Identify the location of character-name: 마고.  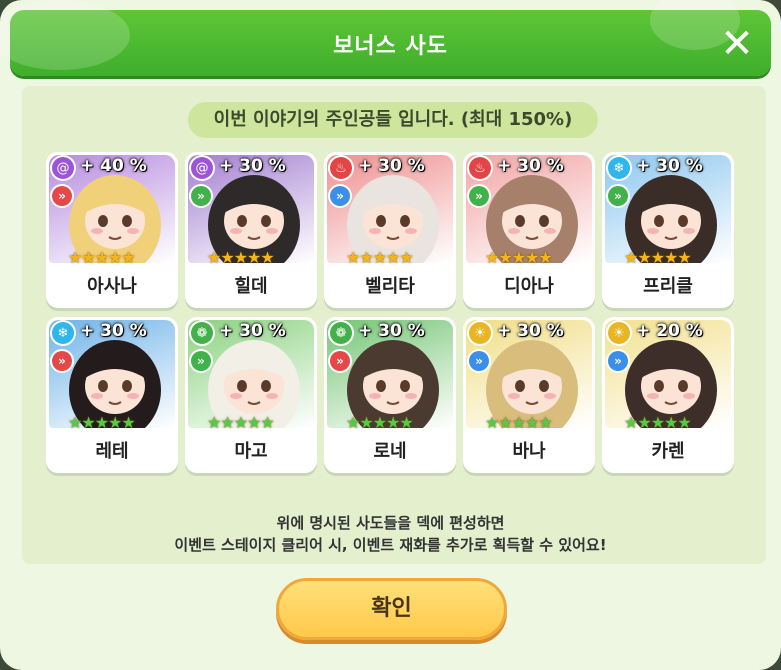
(251, 451).